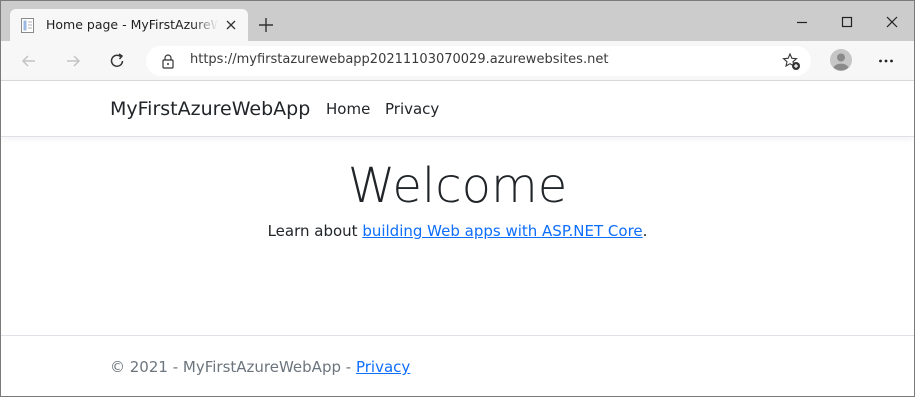 The height and width of the screenshot is (397, 915). What do you see at coordinates (73, 61) in the screenshot?
I see `arrow-right-icon` at bounding box center [73, 61].